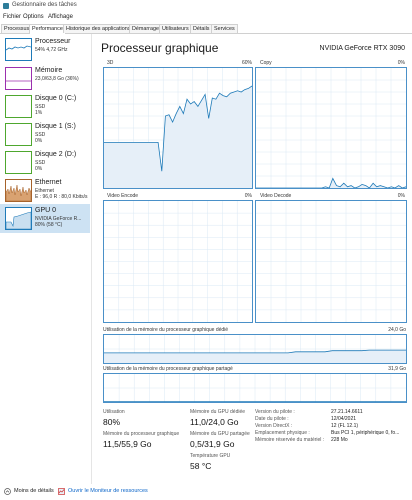  What do you see at coordinates (17, 28) in the screenshot?
I see `tab-processus: Processus` at bounding box center [17, 28].